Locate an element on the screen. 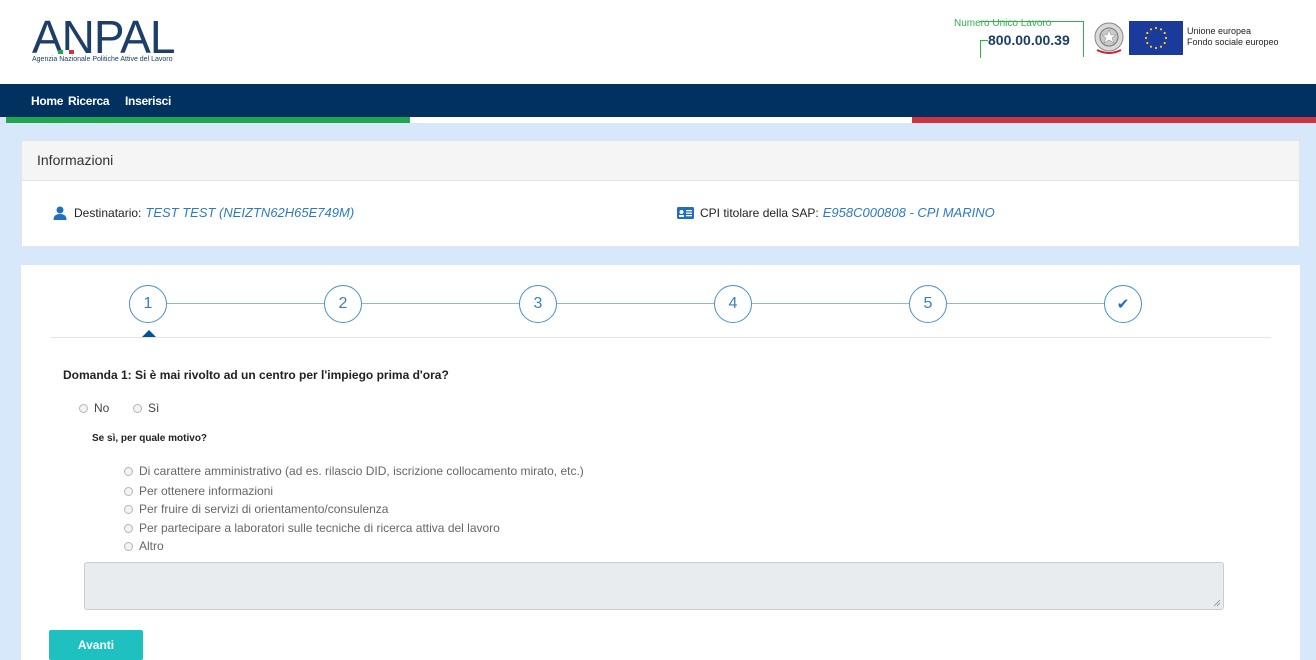 Image resolution: width=1316 pixels, height=660 pixels. logo-text: ANPAL is located at coordinates (103, 37).